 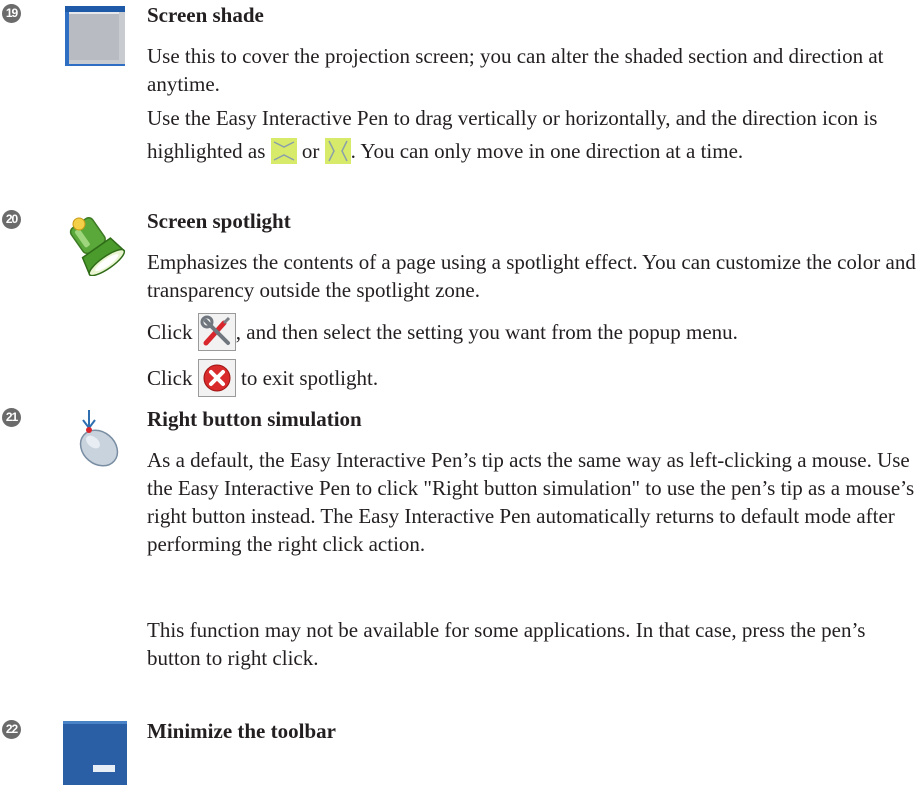 I want to click on horizontal-drag-highlight-icon, so click(x=337, y=151).